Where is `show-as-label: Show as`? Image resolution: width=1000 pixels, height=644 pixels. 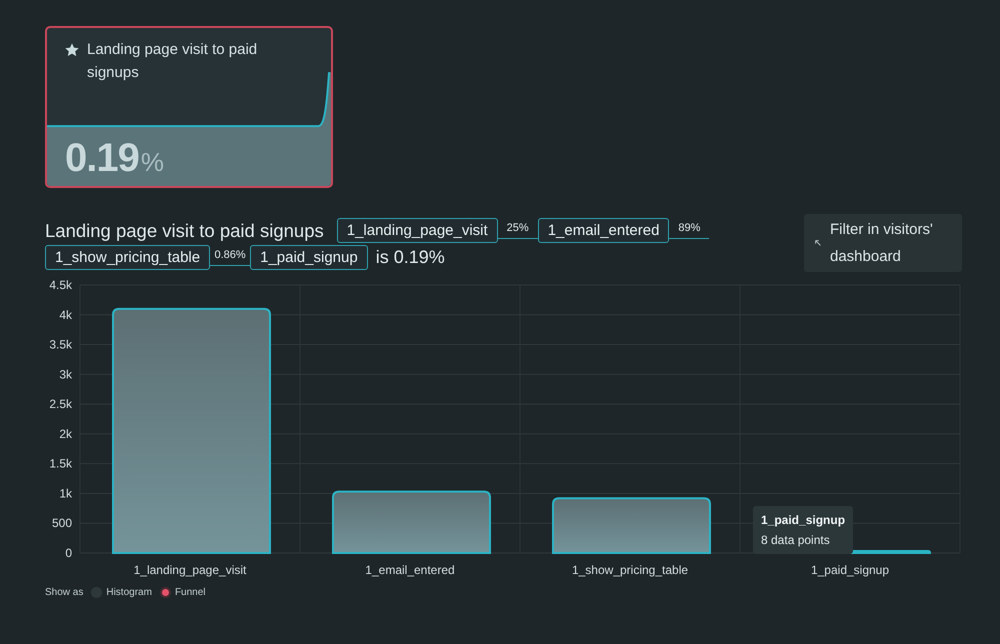
show-as-label: Show as is located at coordinates (64, 592).